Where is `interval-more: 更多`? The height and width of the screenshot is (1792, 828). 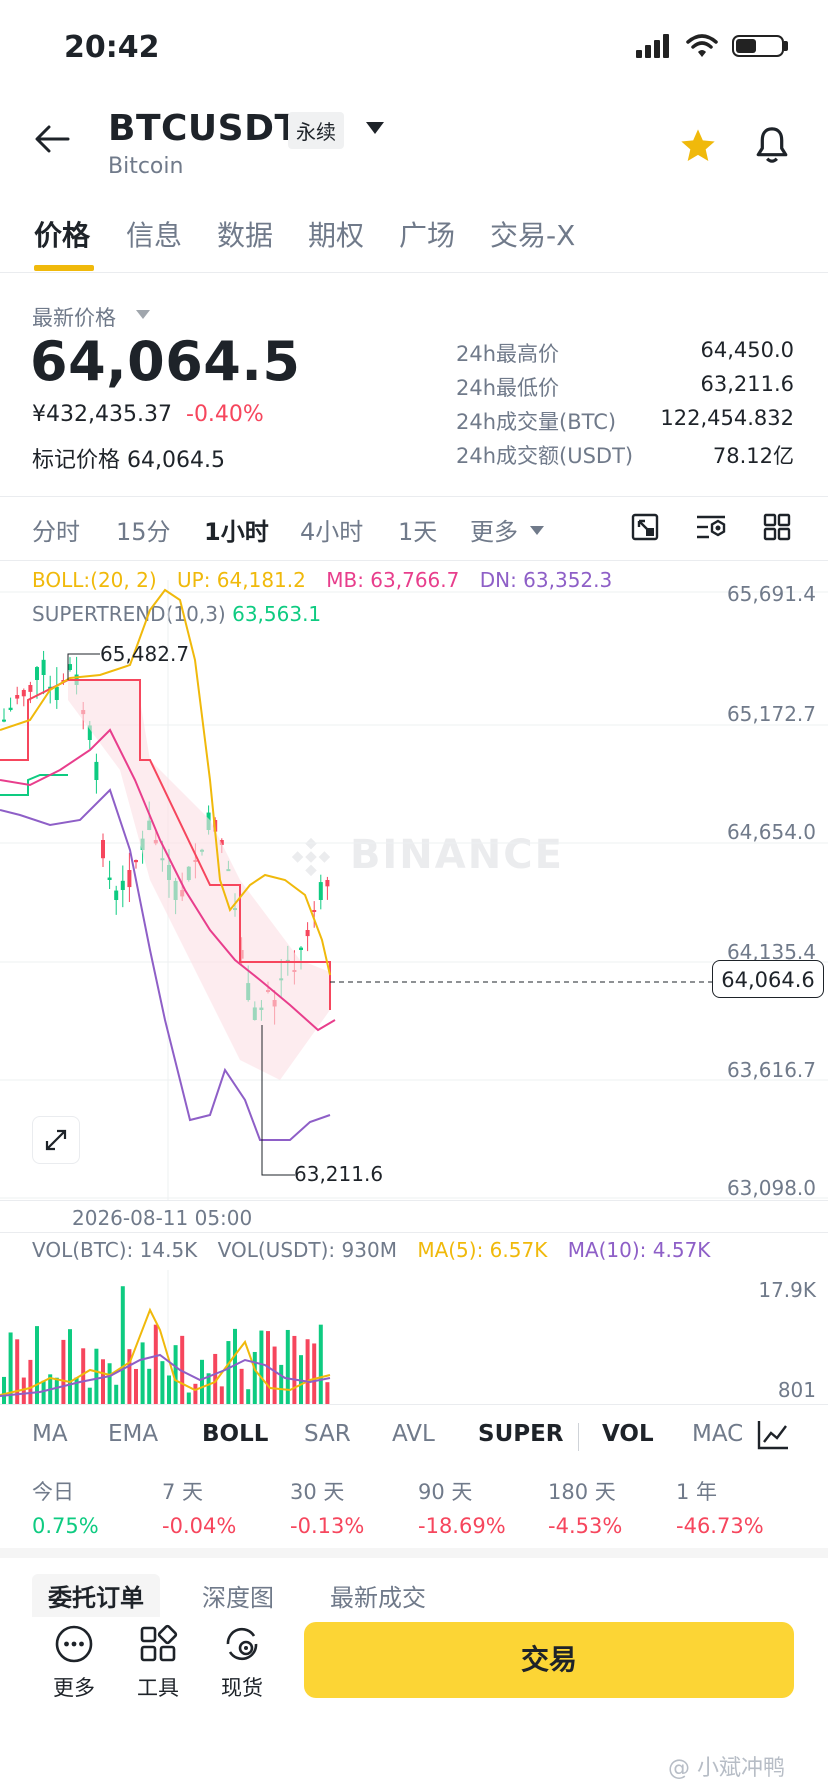
interval-more: 更多 is located at coordinates (494, 529).